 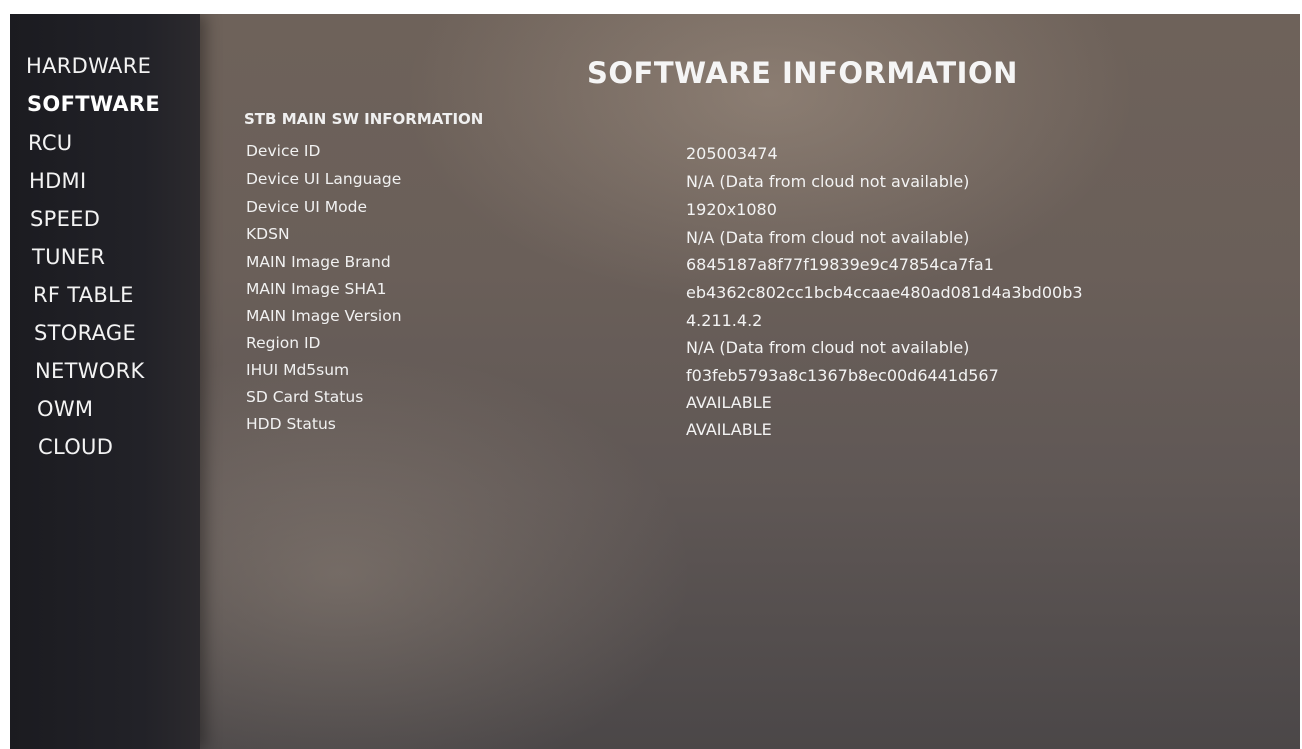 I want to click on sidebar-item-rf-table: RF TABLE, so click(x=83, y=295).